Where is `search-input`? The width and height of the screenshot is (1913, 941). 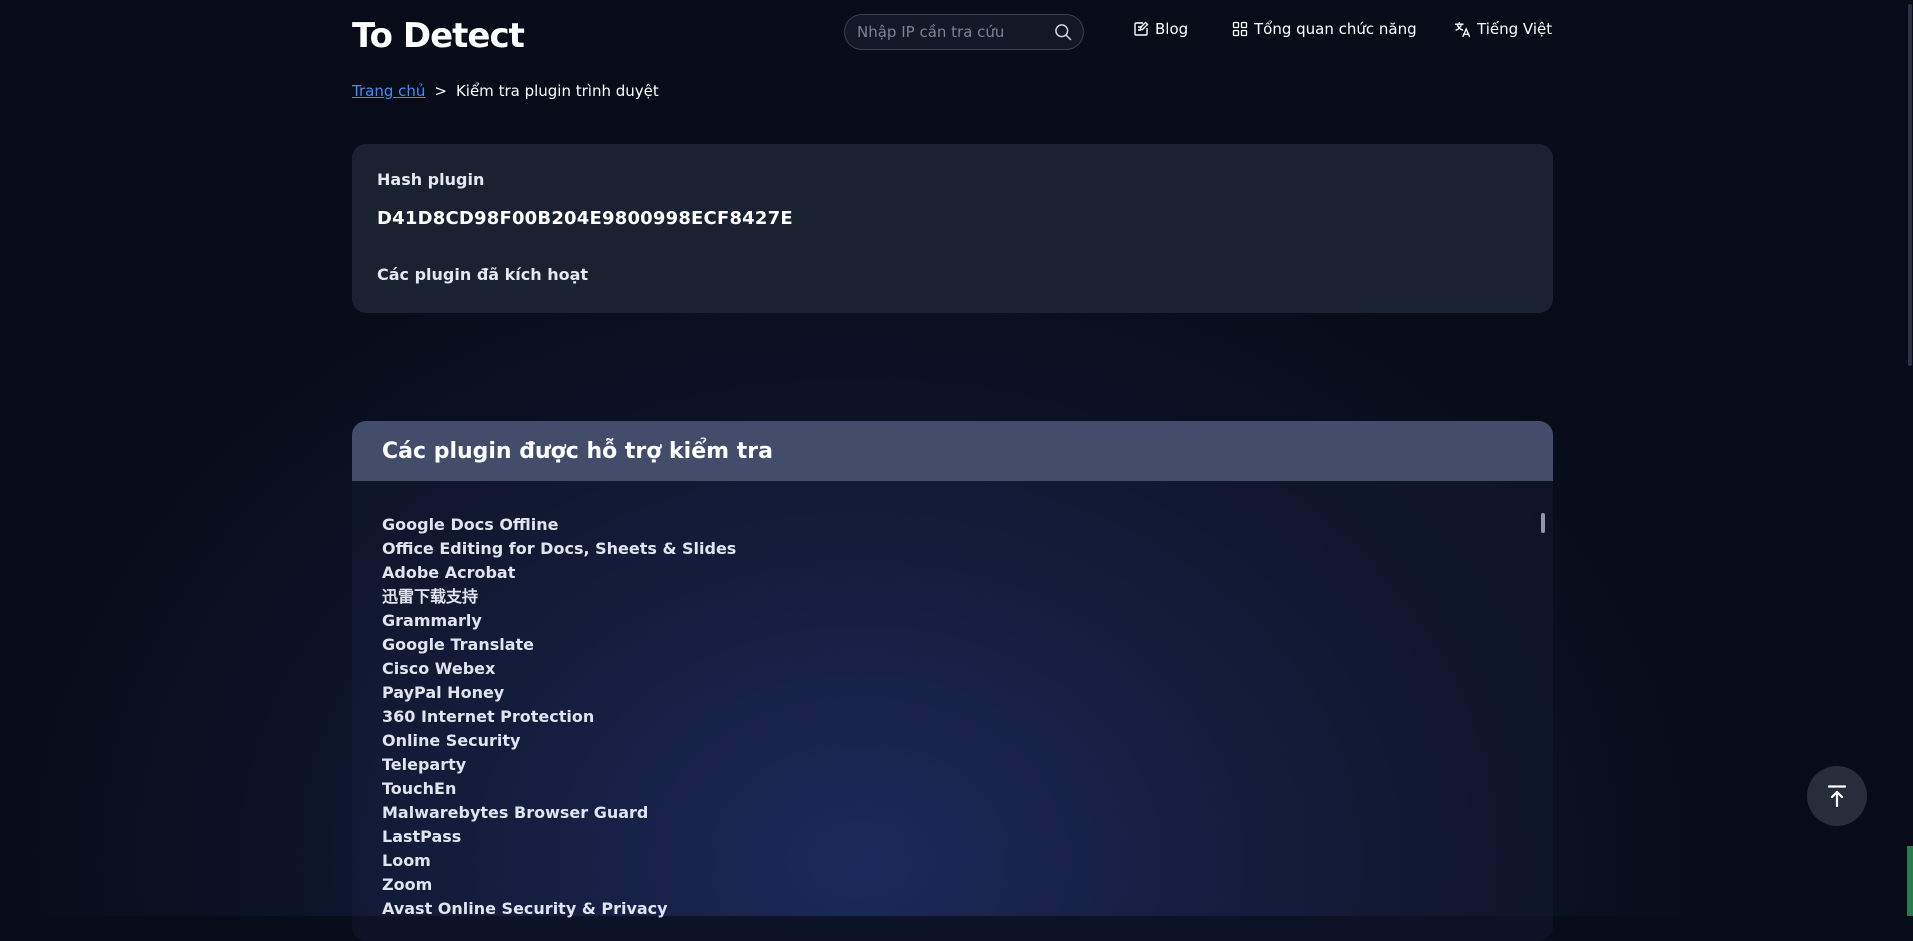 search-input is located at coordinates (949, 32).